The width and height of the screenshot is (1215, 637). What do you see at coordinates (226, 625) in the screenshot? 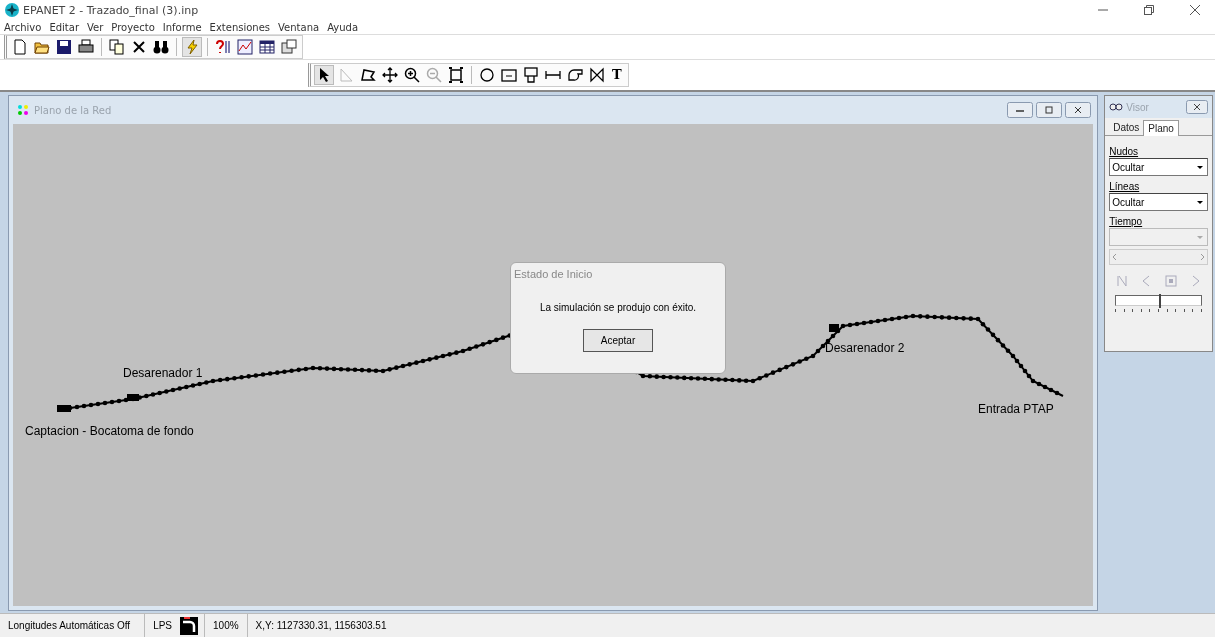
I see `status-text: 100%` at bounding box center [226, 625].